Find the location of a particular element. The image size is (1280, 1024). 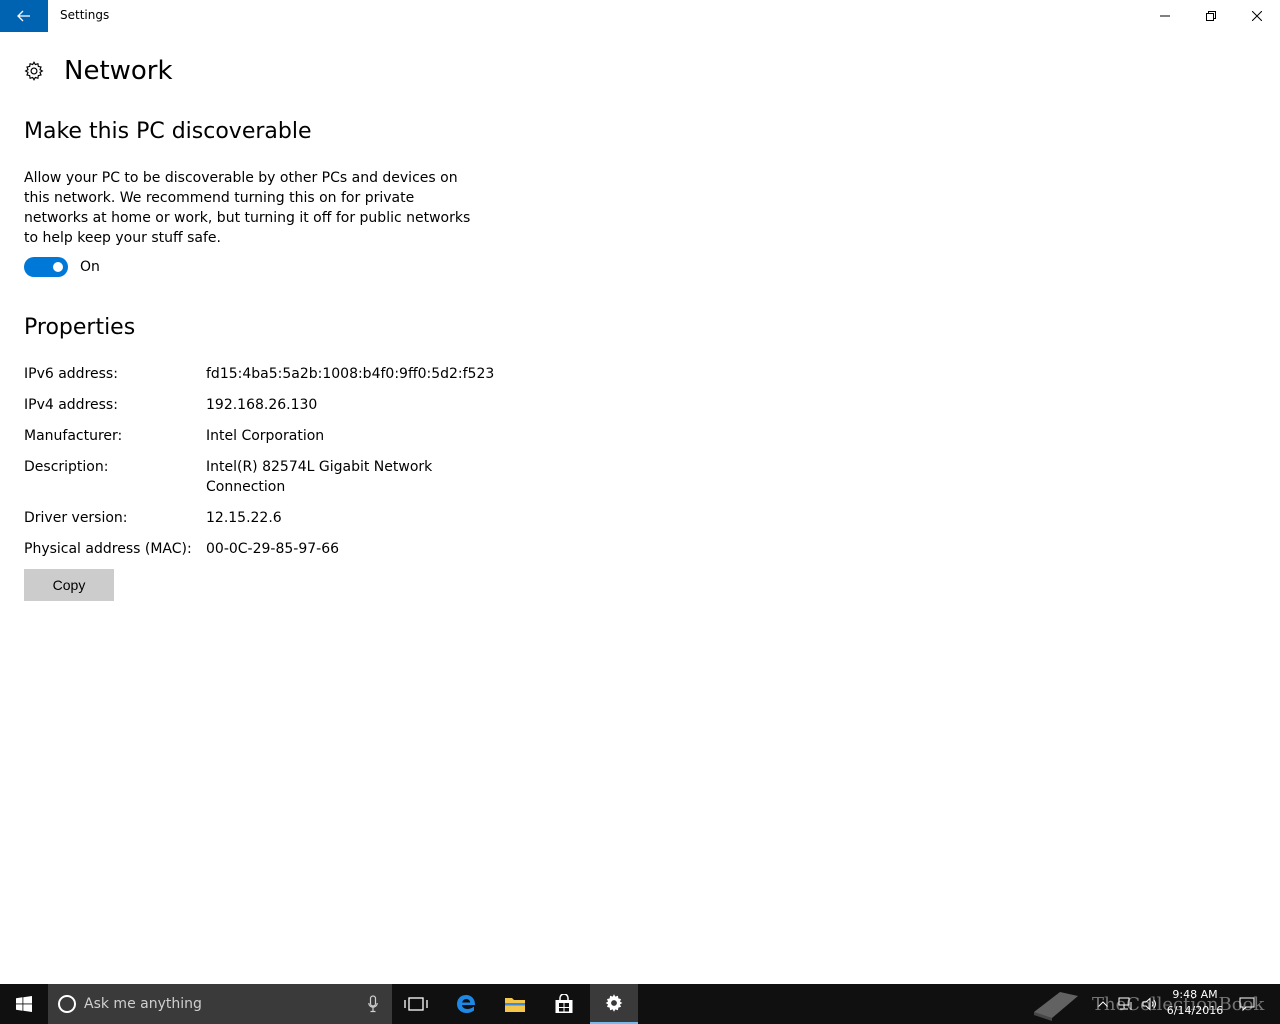

toggle-state-label: On is located at coordinates (90, 267).